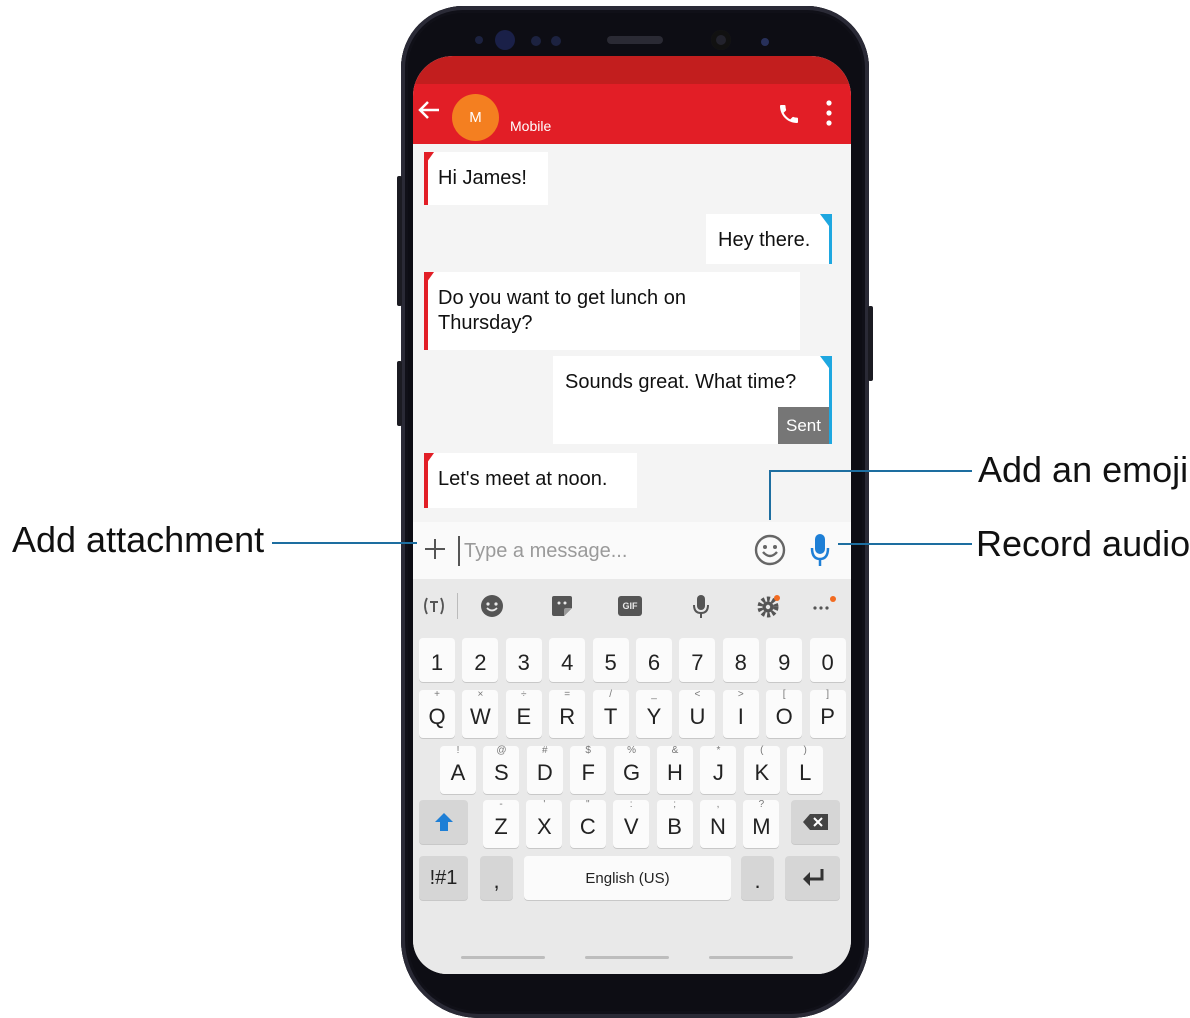 This screenshot has width=1190, height=1018. What do you see at coordinates (784, 660) in the screenshot?
I see `key-9: 9` at bounding box center [784, 660].